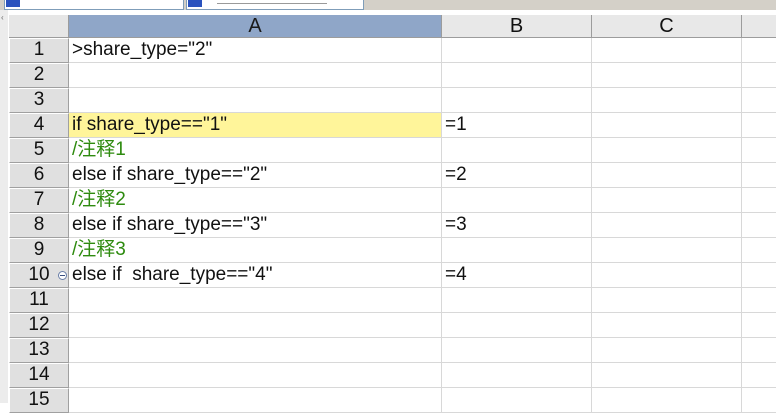  Describe the element at coordinates (517, 375) in the screenshot. I see `cell-b14` at that location.